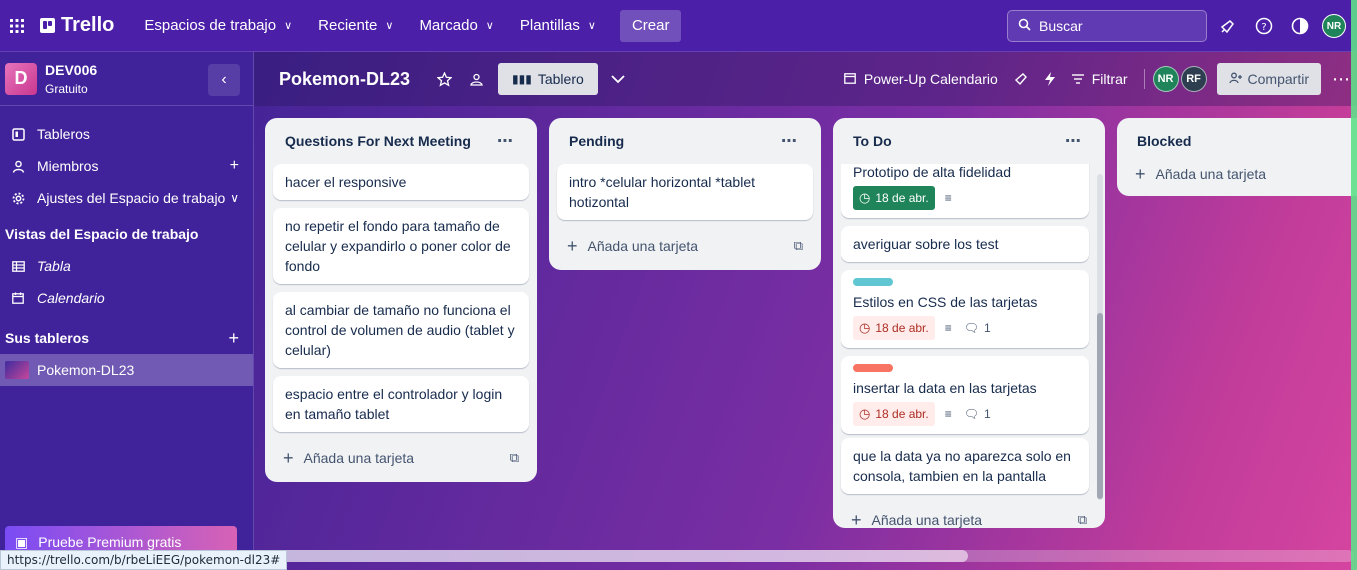 This screenshot has height=570, width=1357. I want to click on search-placeholder: Buscar, so click(1061, 26).